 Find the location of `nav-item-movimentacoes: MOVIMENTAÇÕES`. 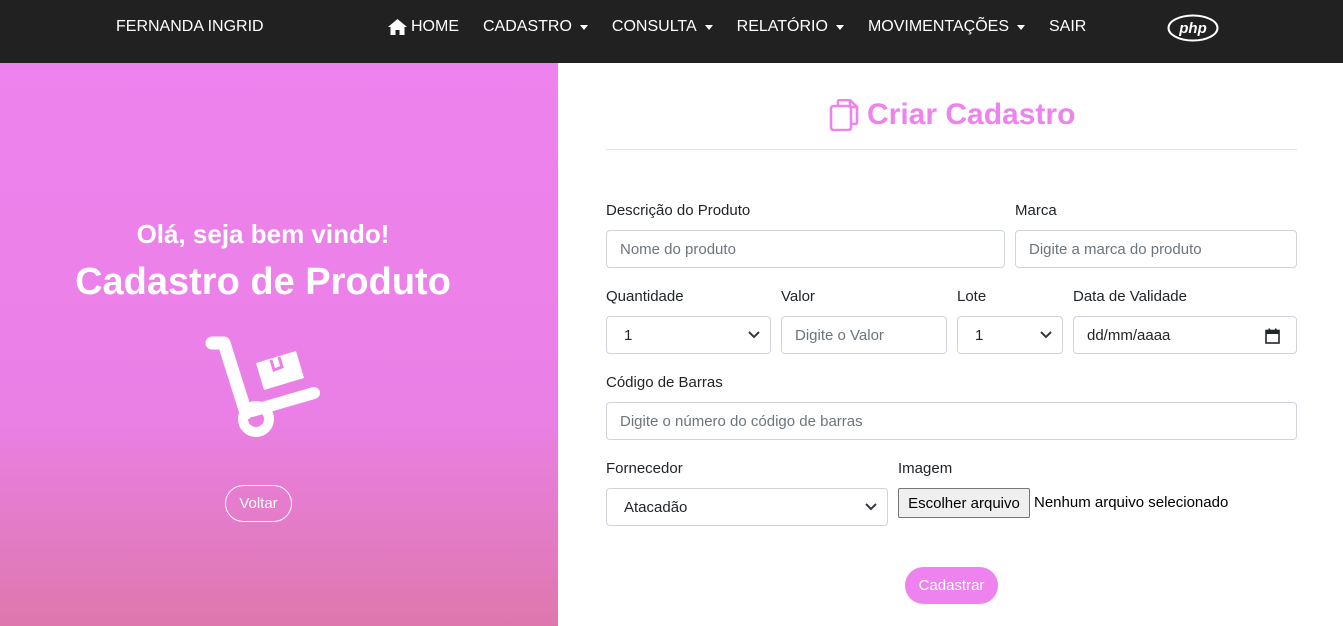

nav-item-movimentacoes: MOVIMENTAÇÕES is located at coordinates (946, 27).